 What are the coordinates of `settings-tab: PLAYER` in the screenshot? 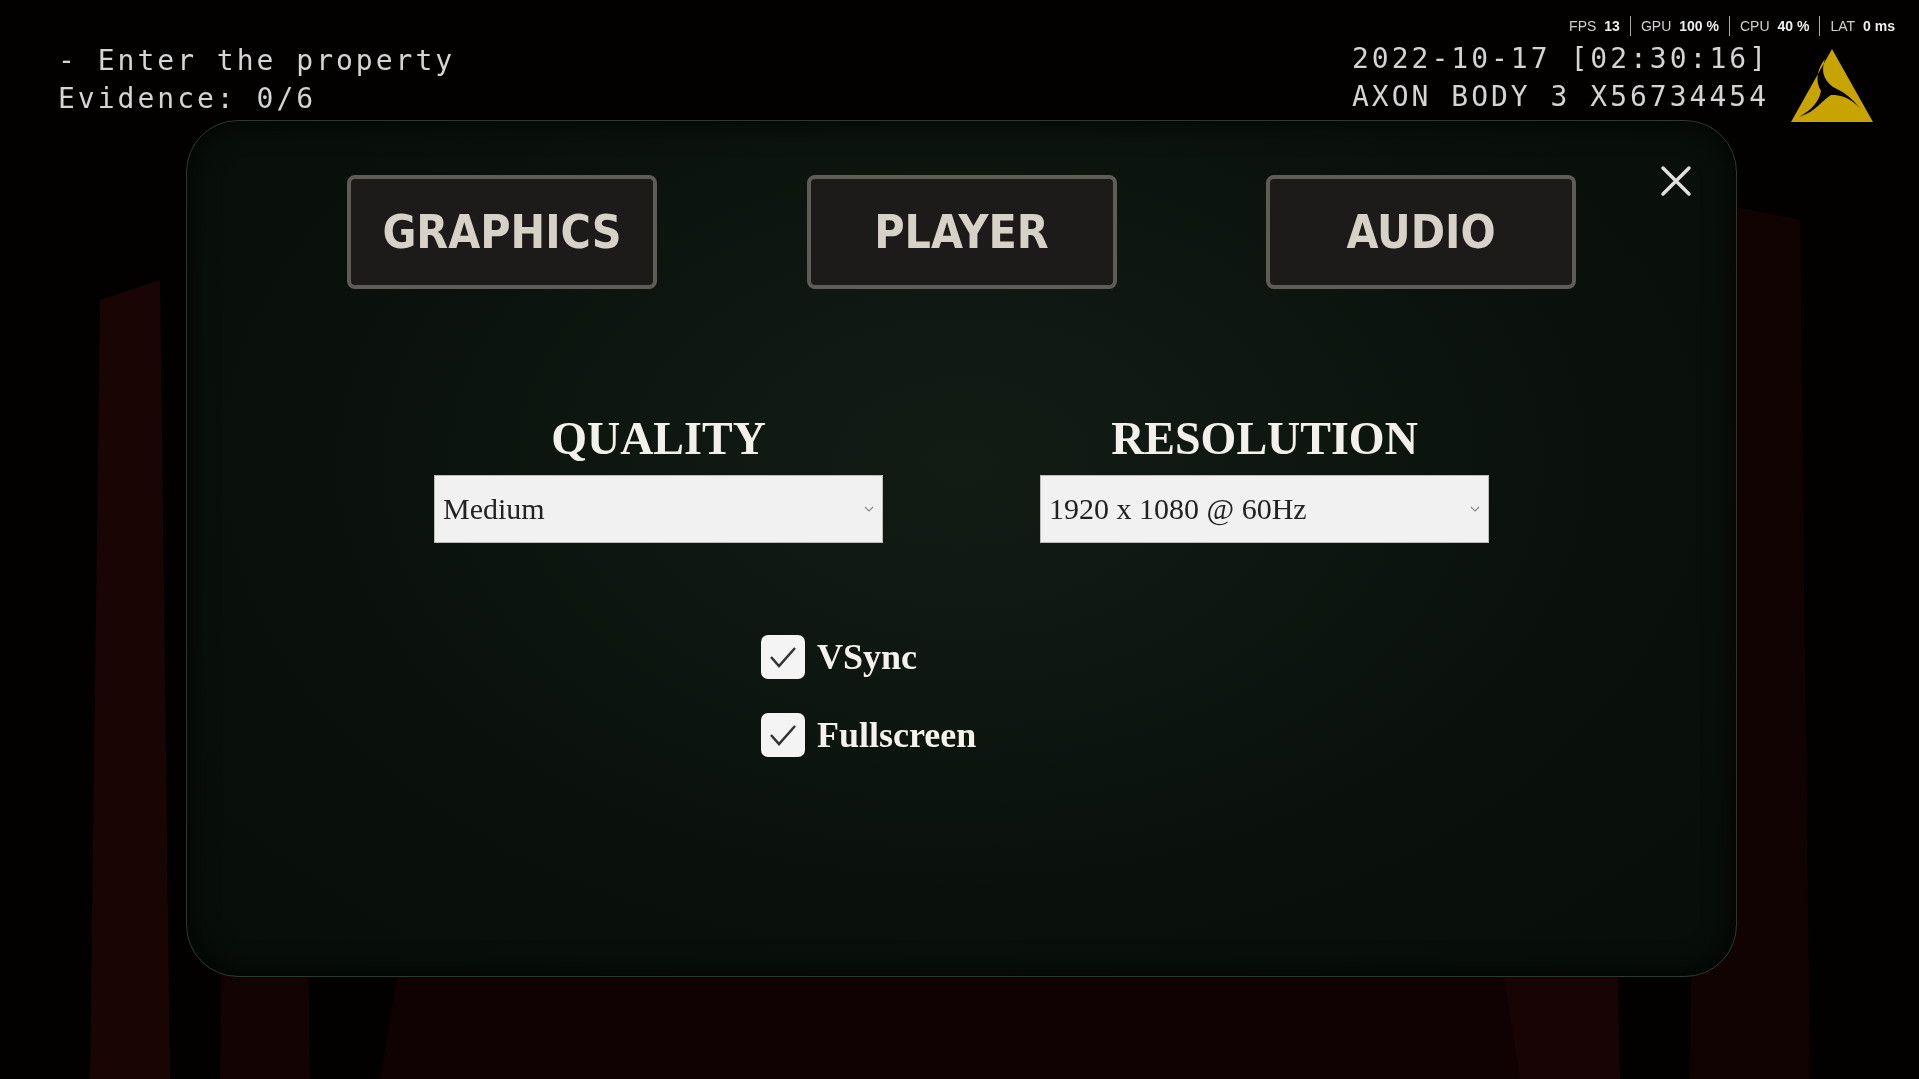 It's located at (961, 232).